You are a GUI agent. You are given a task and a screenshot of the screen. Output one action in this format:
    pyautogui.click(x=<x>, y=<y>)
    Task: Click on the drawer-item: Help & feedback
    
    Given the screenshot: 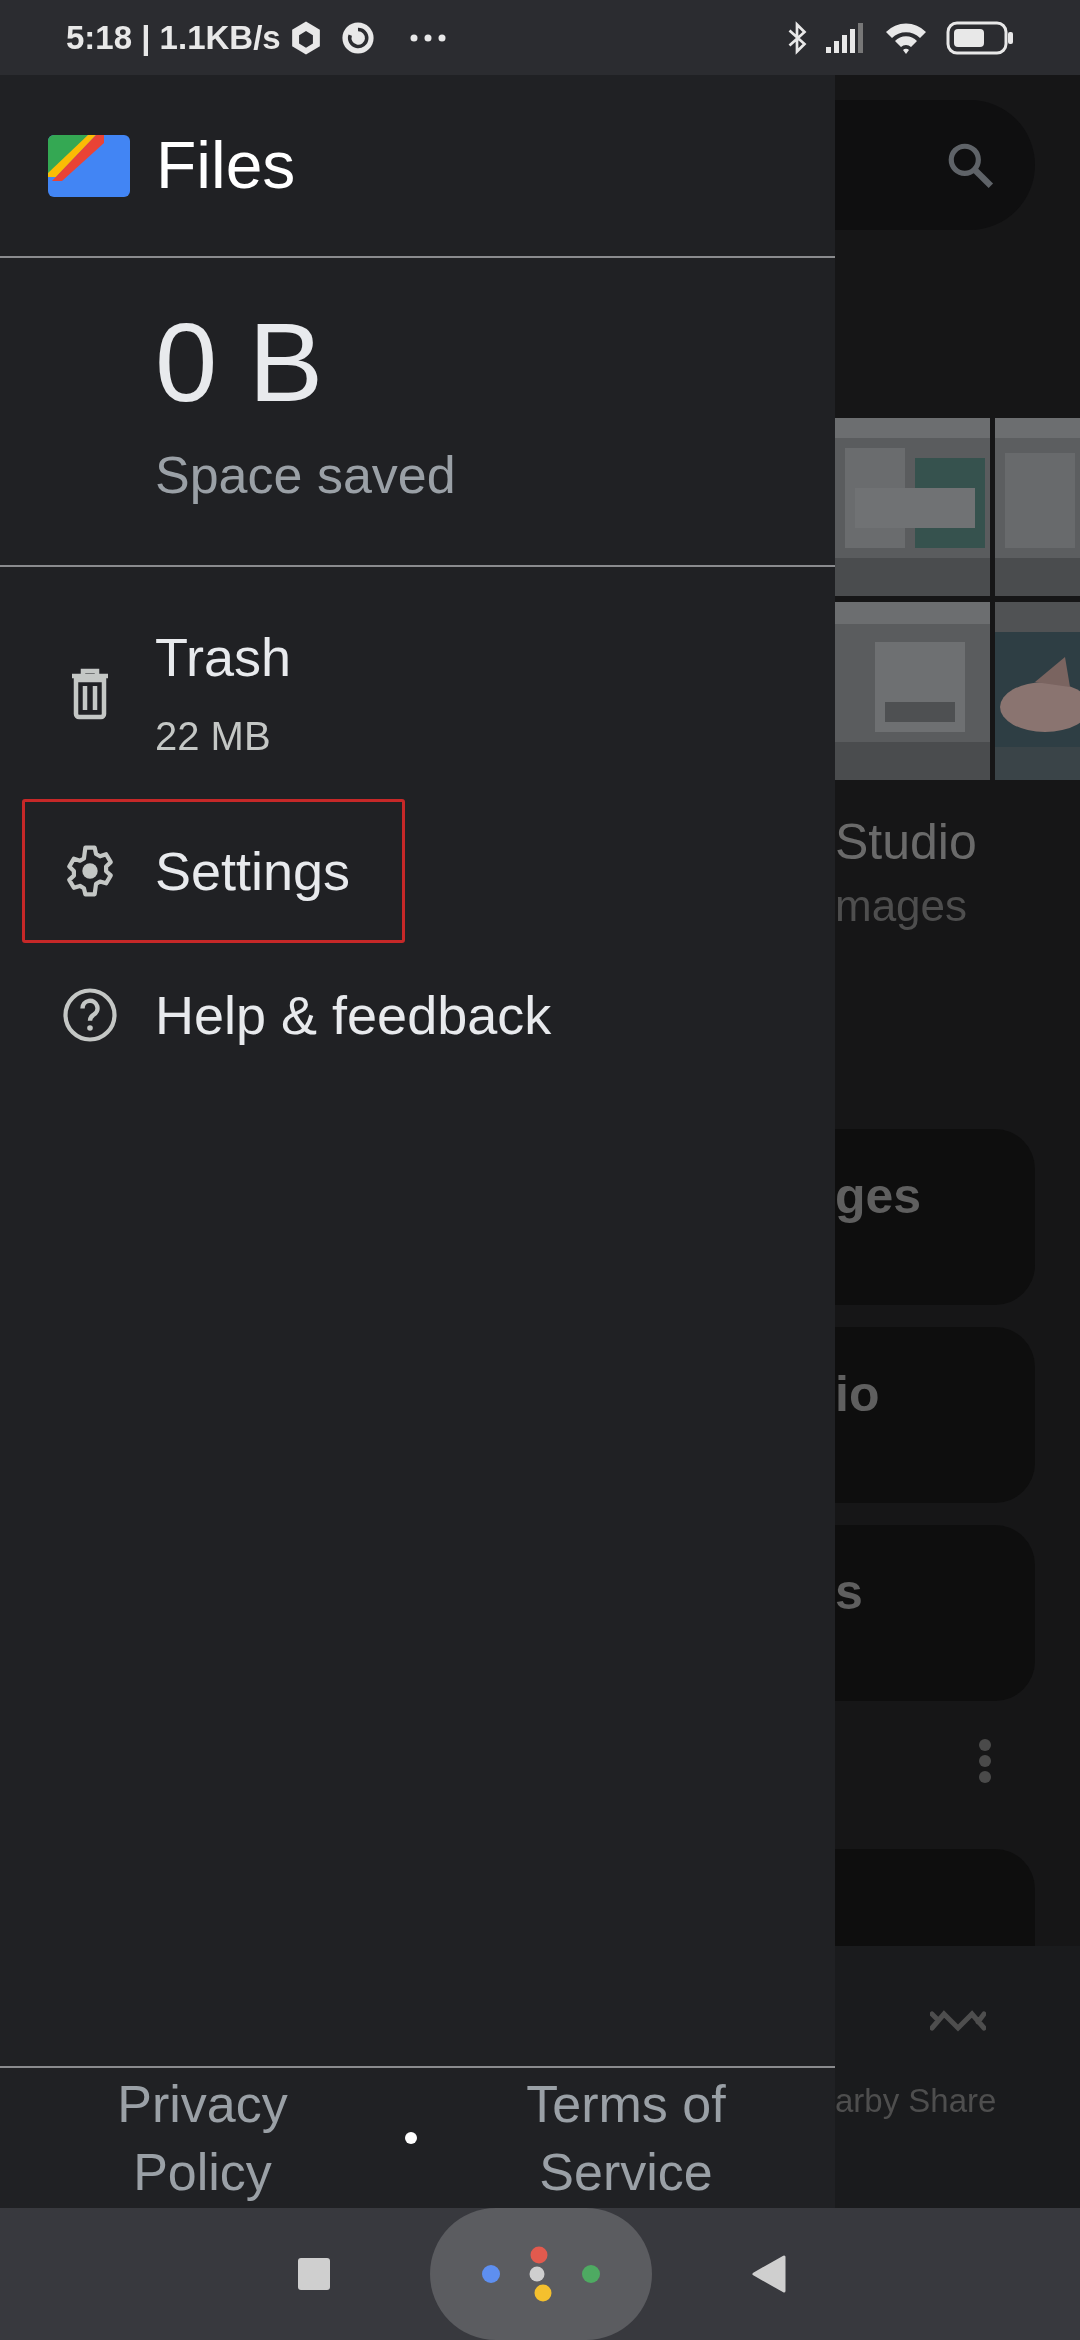 What is the action you would take?
    pyautogui.click(x=314, y=1015)
    